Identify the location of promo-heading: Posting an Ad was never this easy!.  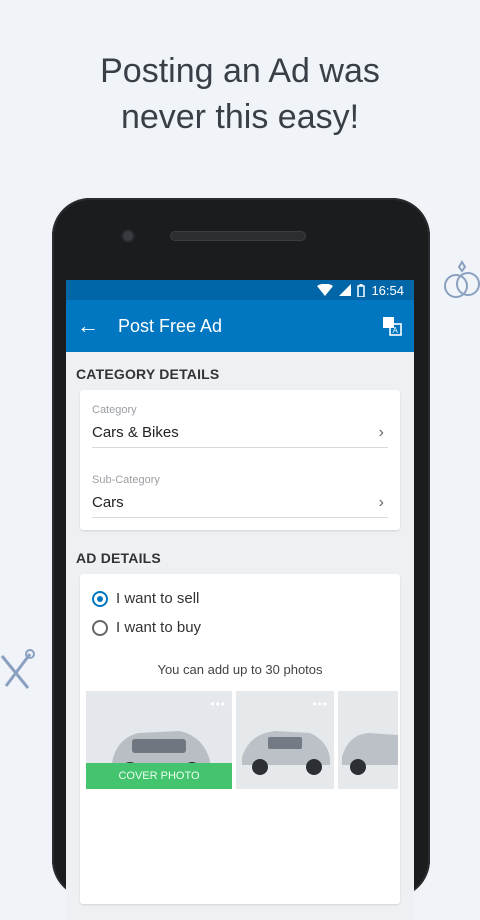
(240, 94).